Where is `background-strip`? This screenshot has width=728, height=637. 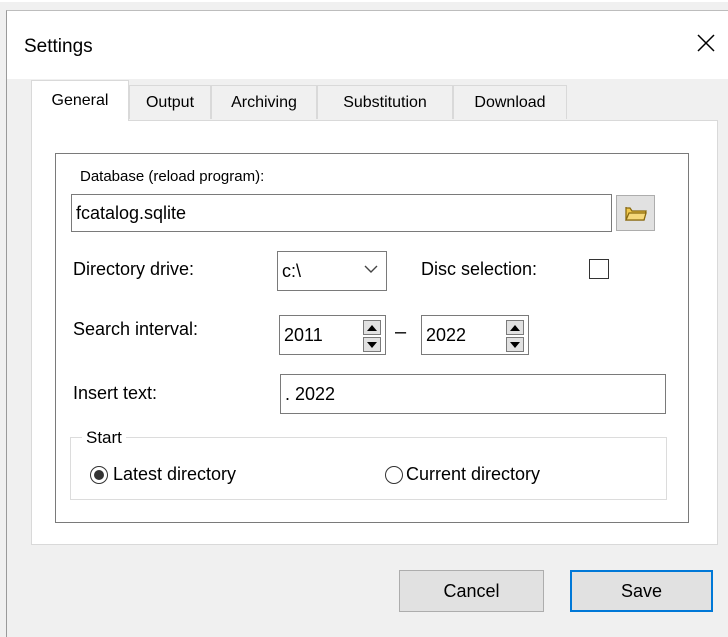
background-strip is located at coordinates (364, 5).